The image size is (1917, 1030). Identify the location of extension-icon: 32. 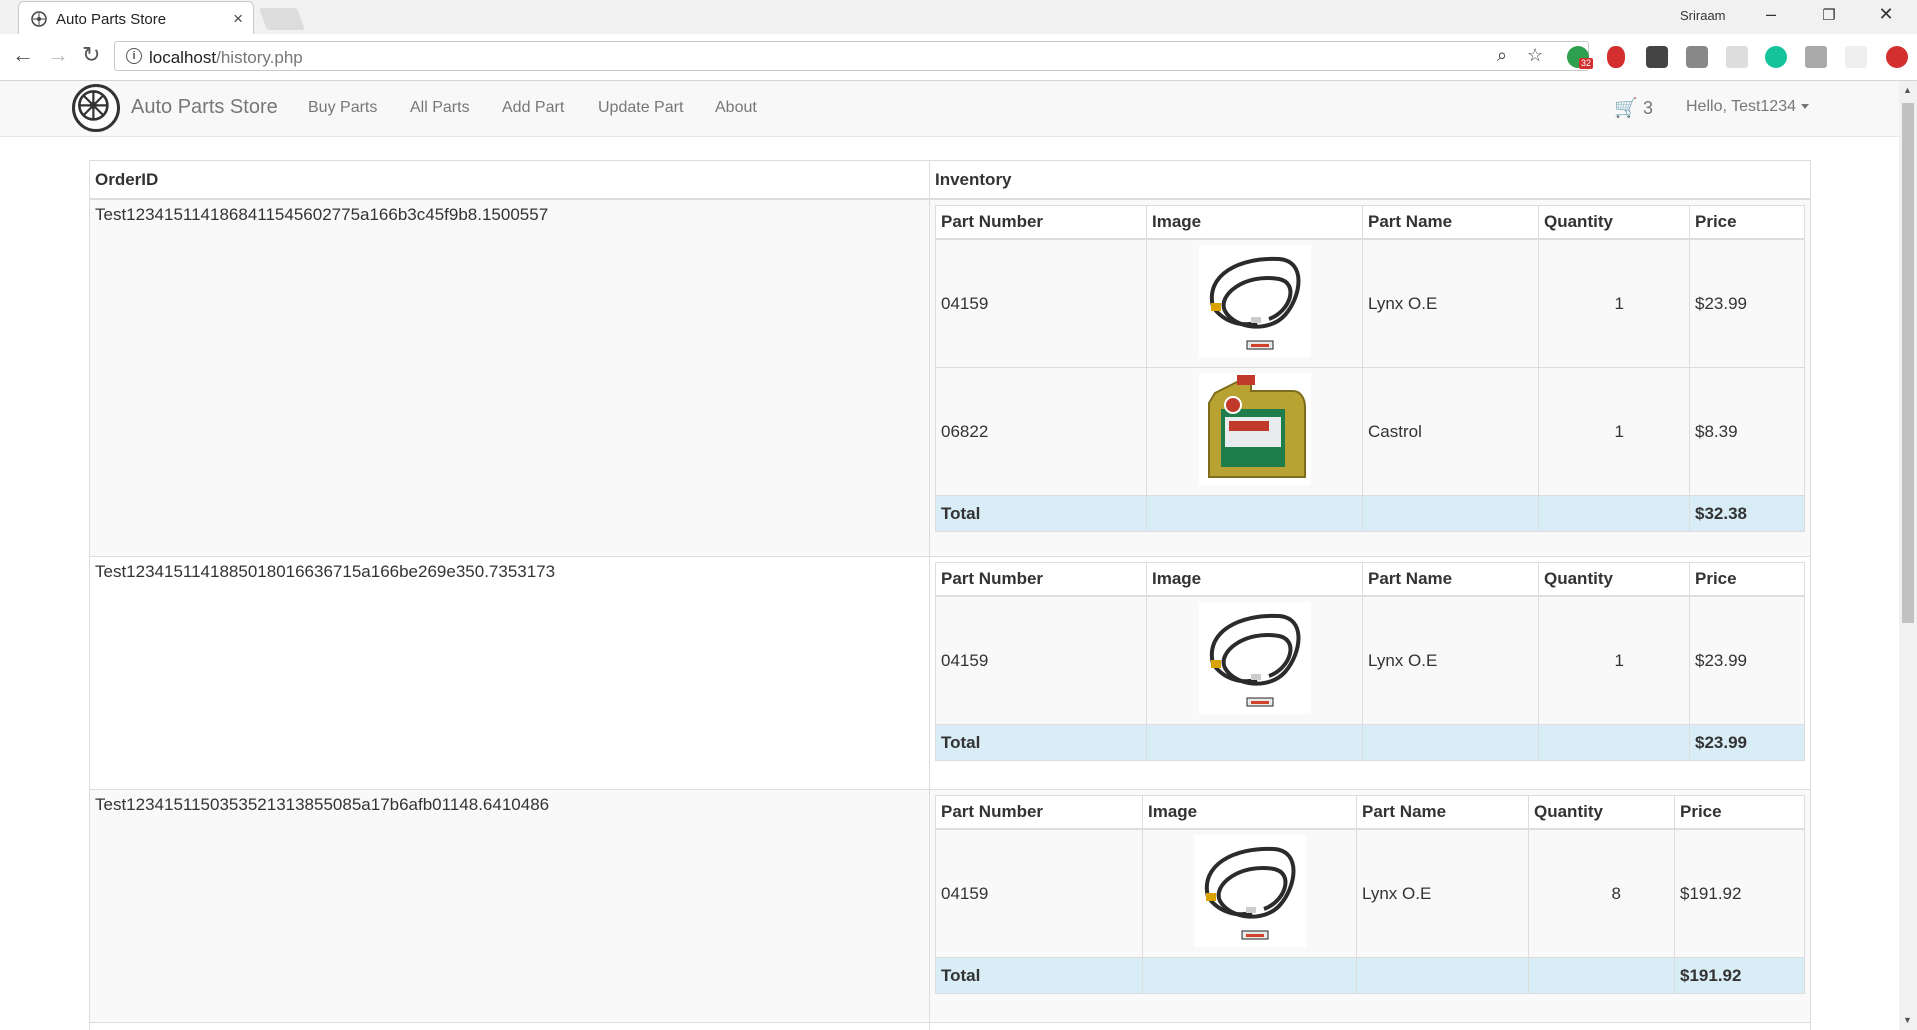
(1580, 57).